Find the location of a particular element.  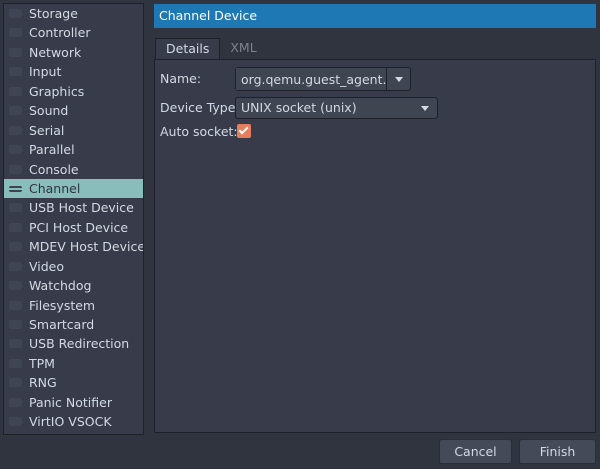

tab-details: Details is located at coordinates (188, 49).